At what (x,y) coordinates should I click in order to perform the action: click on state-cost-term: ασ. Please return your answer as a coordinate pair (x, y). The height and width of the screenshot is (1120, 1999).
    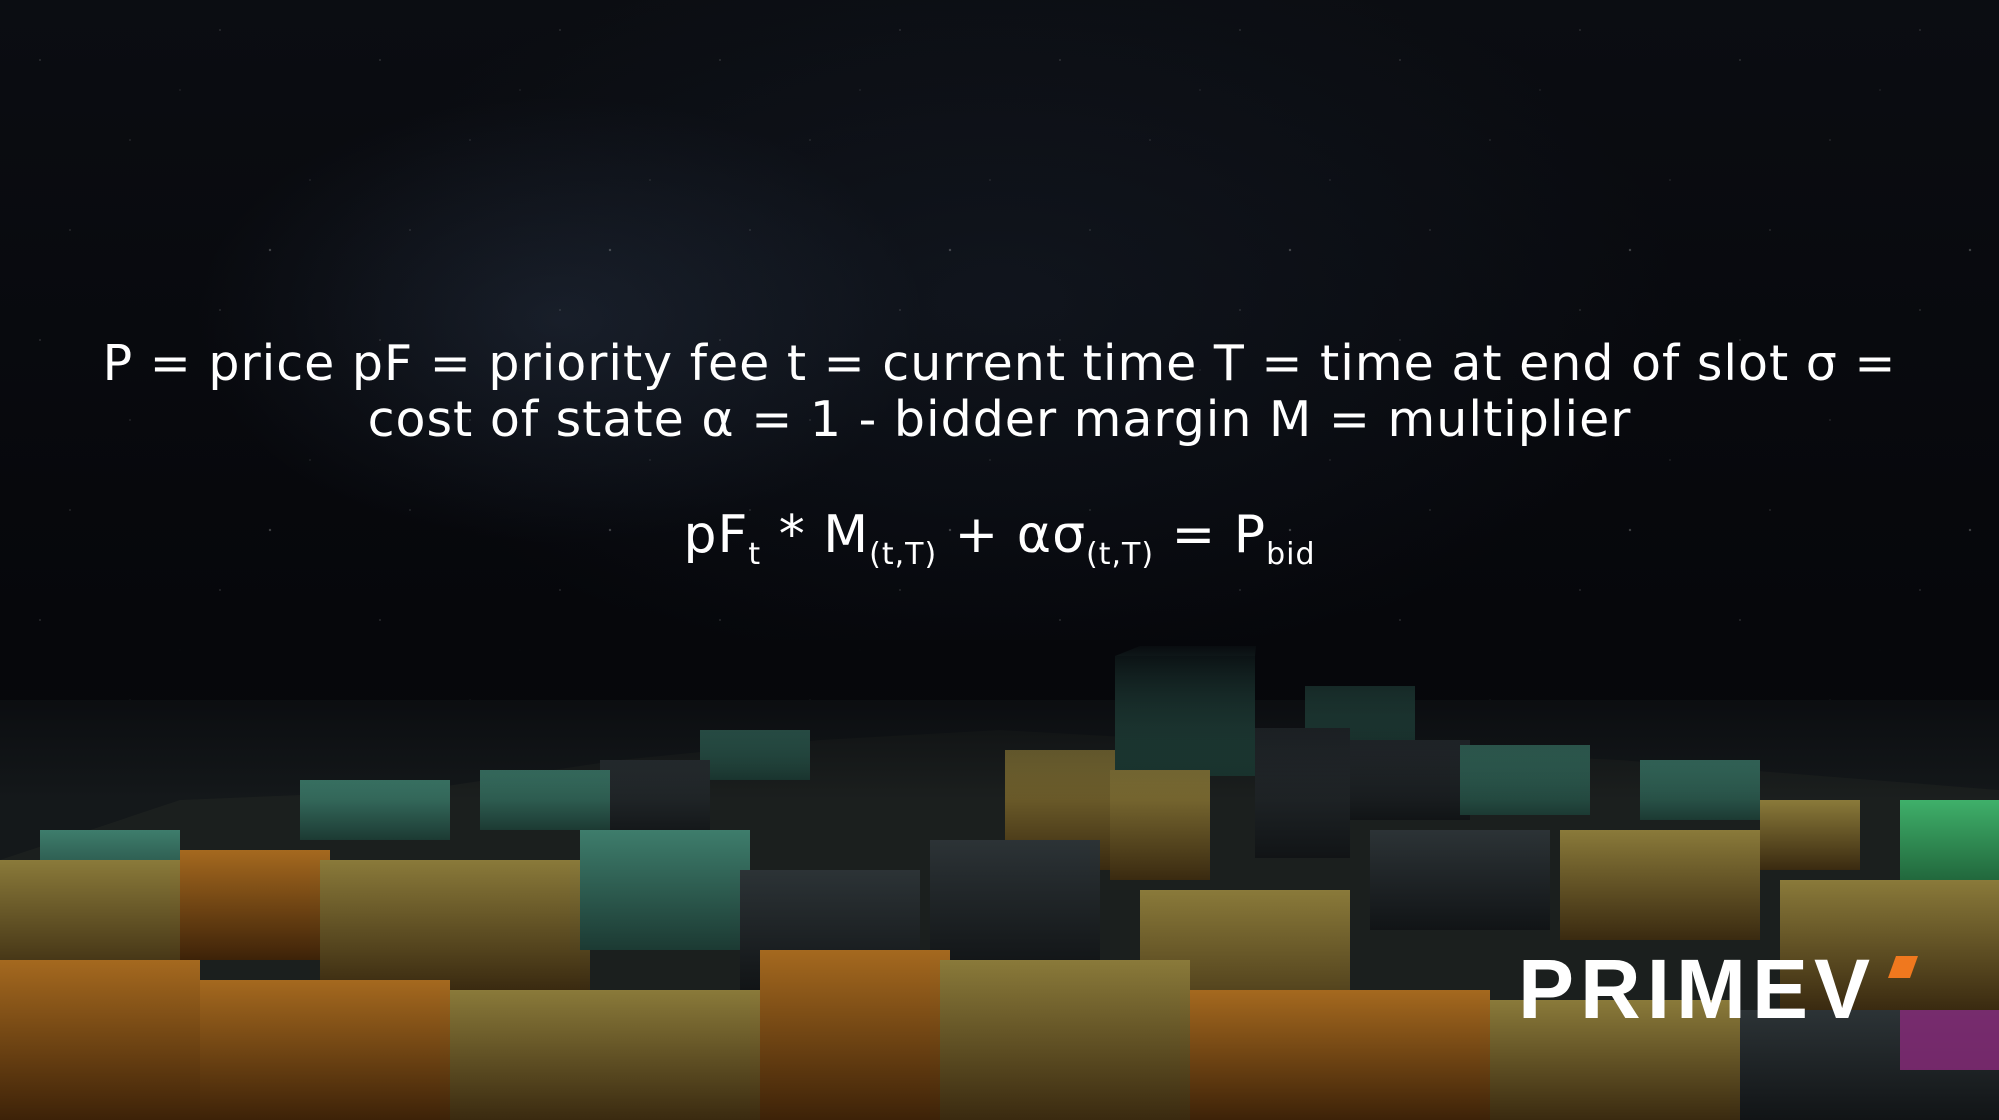
    Looking at the image, I should click on (1051, 535).